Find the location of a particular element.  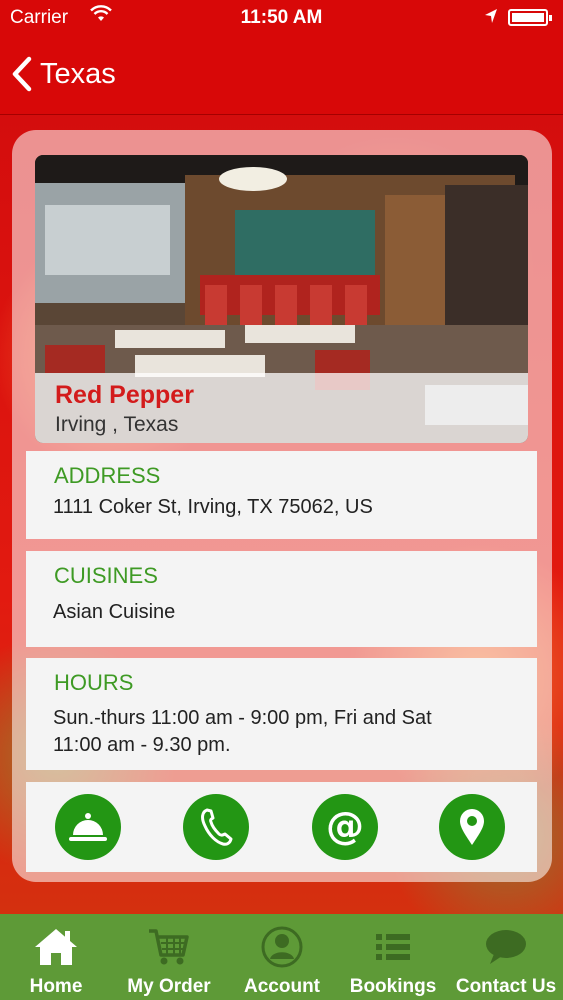

back-button: Texas is located at coordinates (63, 74).